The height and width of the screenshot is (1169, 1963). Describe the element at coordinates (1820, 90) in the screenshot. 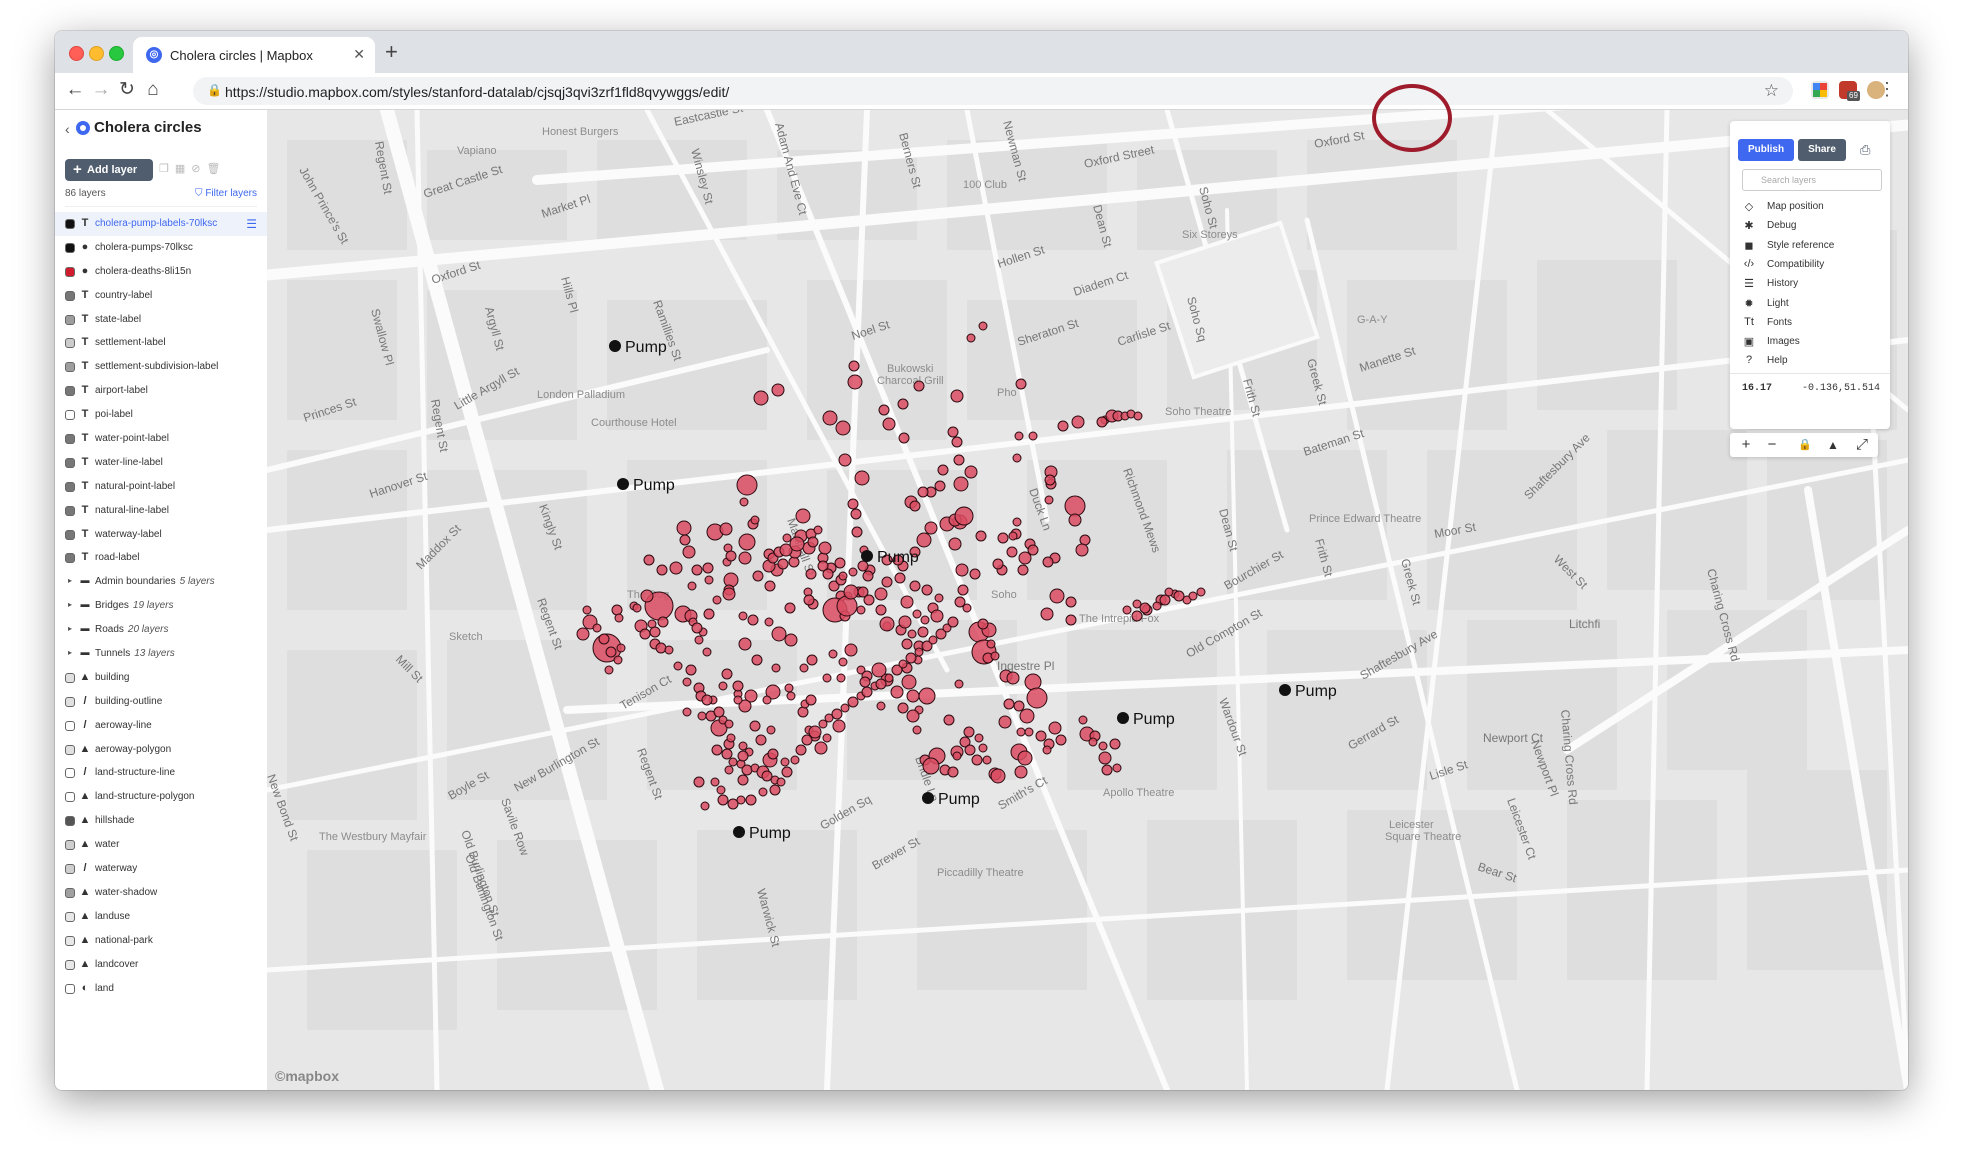

I see `extension-google-icon` at that location.